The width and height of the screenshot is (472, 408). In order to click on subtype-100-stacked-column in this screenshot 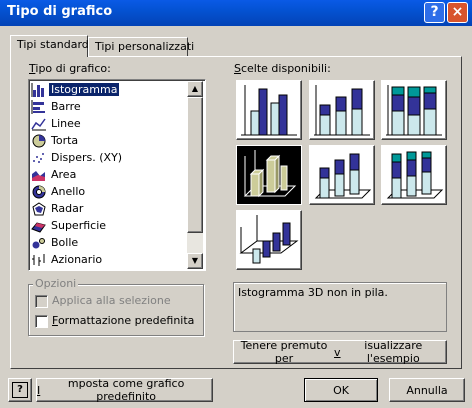, I will do `click(414, 110)`.